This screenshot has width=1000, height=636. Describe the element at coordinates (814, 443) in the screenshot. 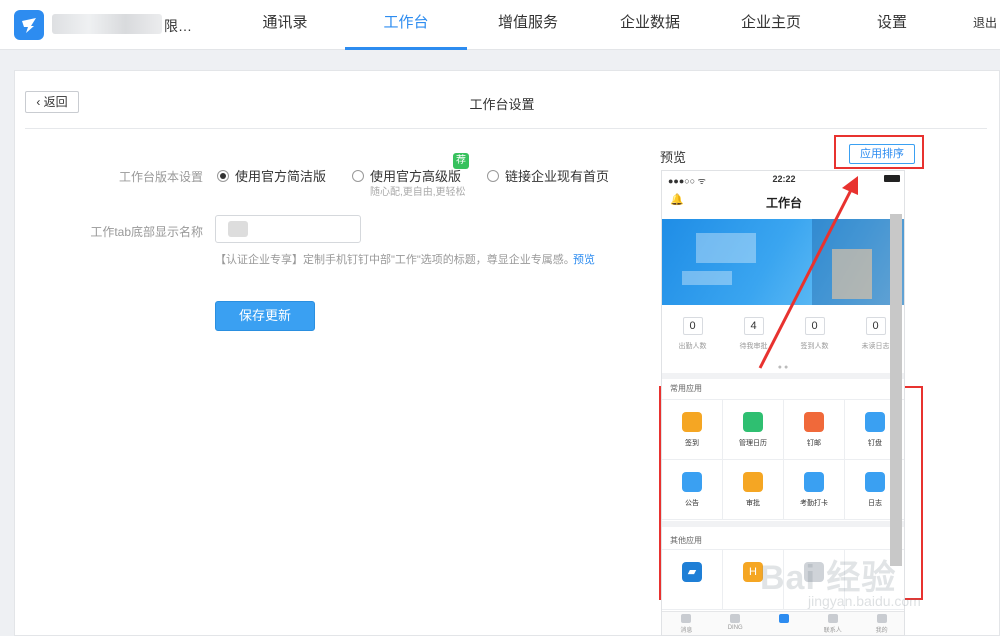

I see `app-name: 钉邮` at that location.